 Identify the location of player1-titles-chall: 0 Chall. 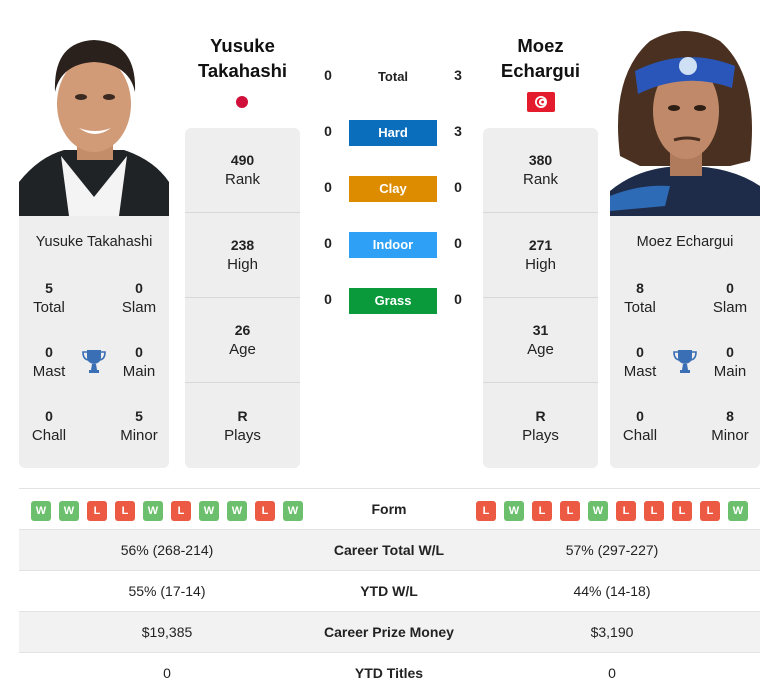
(49, 426).